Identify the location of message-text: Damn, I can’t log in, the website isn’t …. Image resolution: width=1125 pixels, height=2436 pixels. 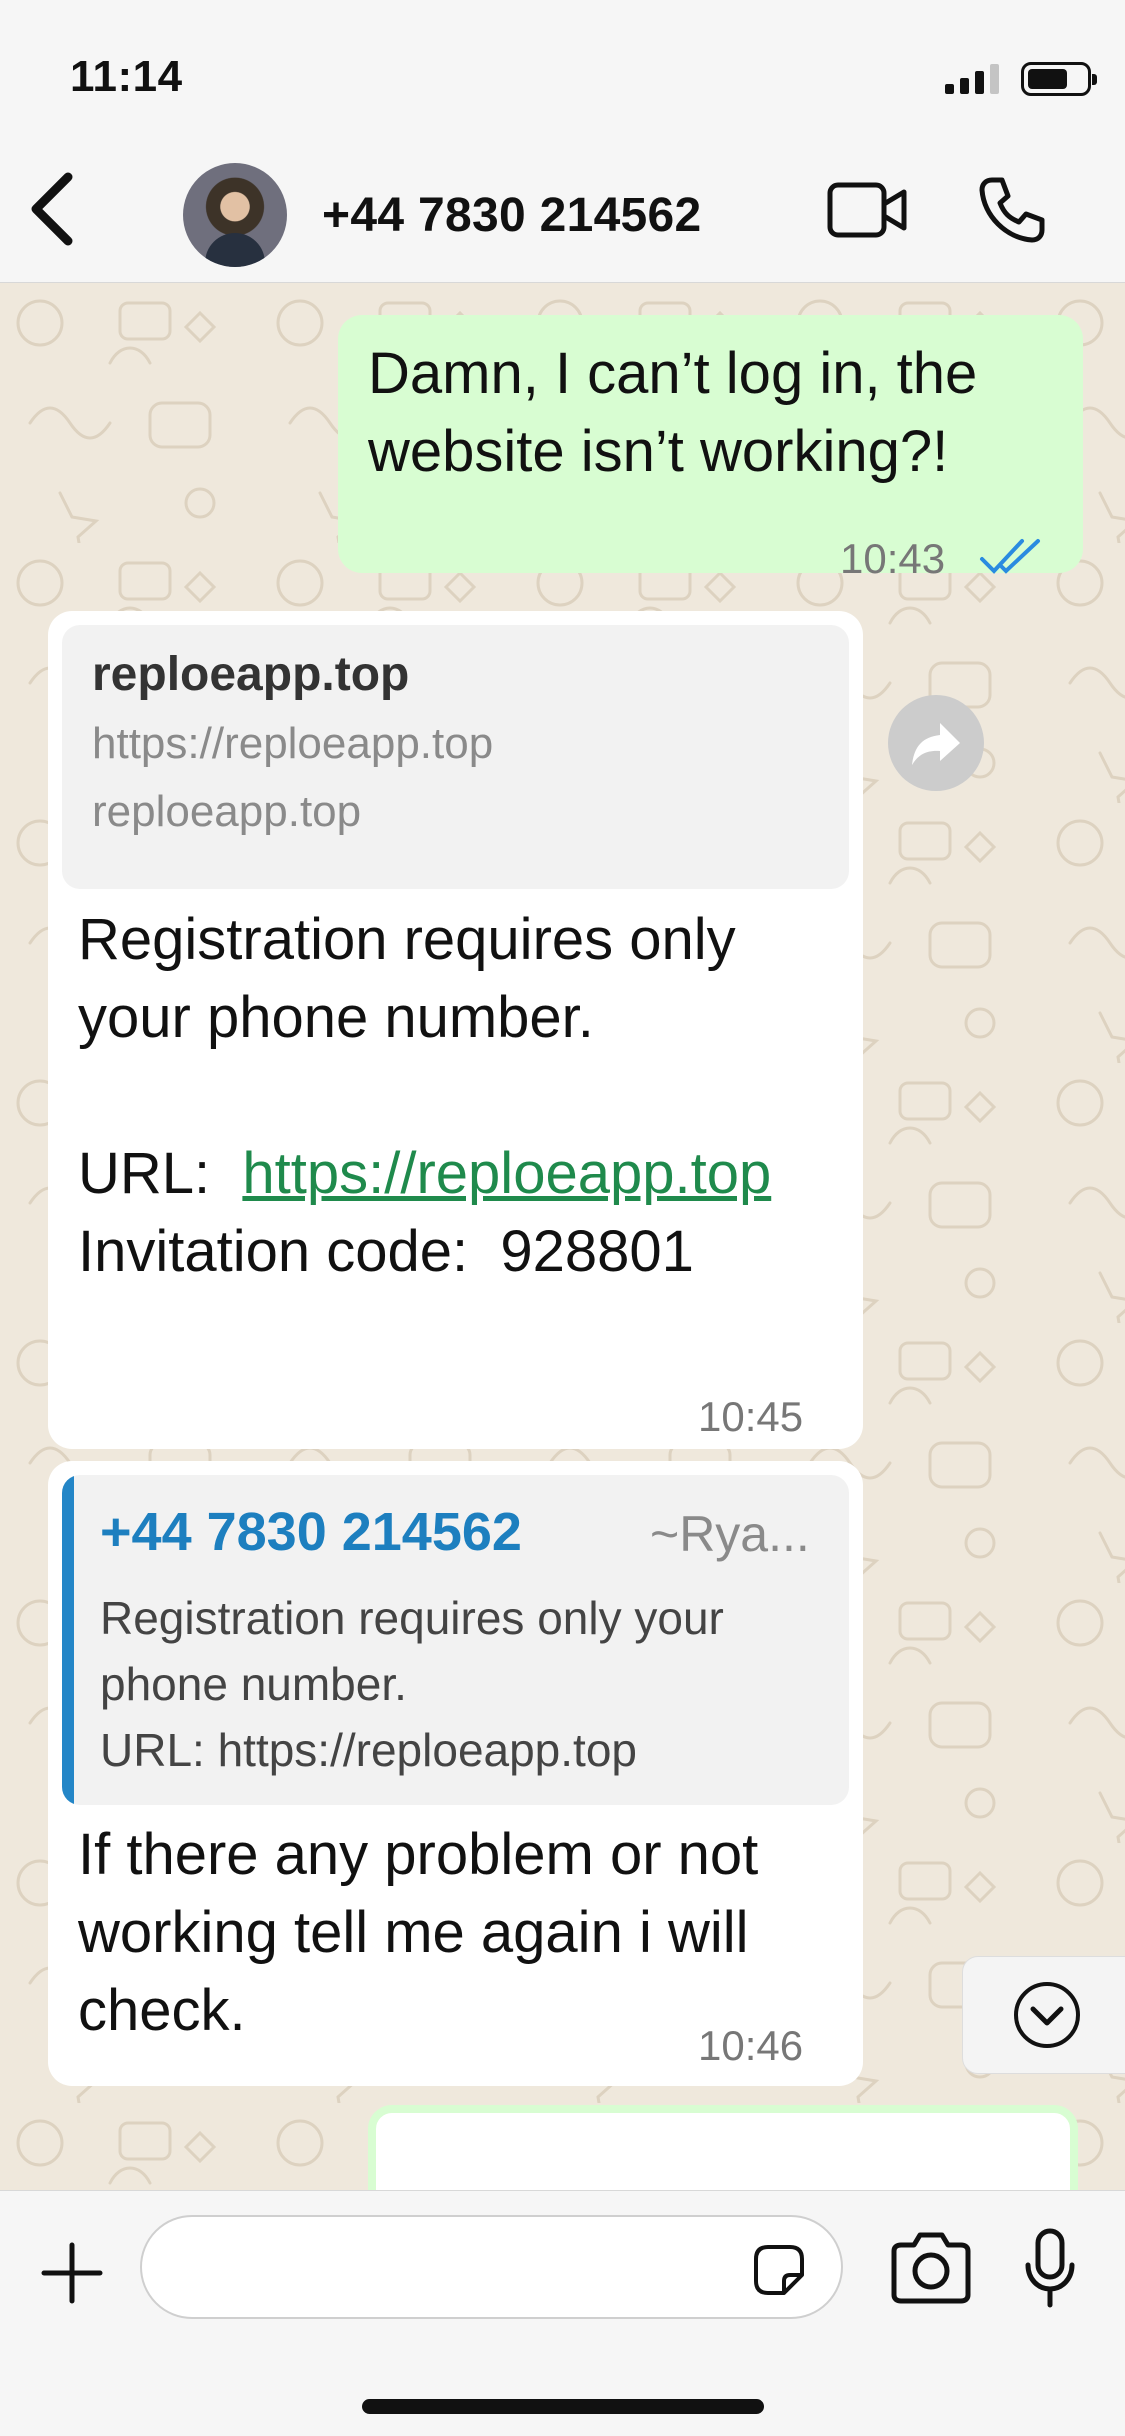
(673, 412).